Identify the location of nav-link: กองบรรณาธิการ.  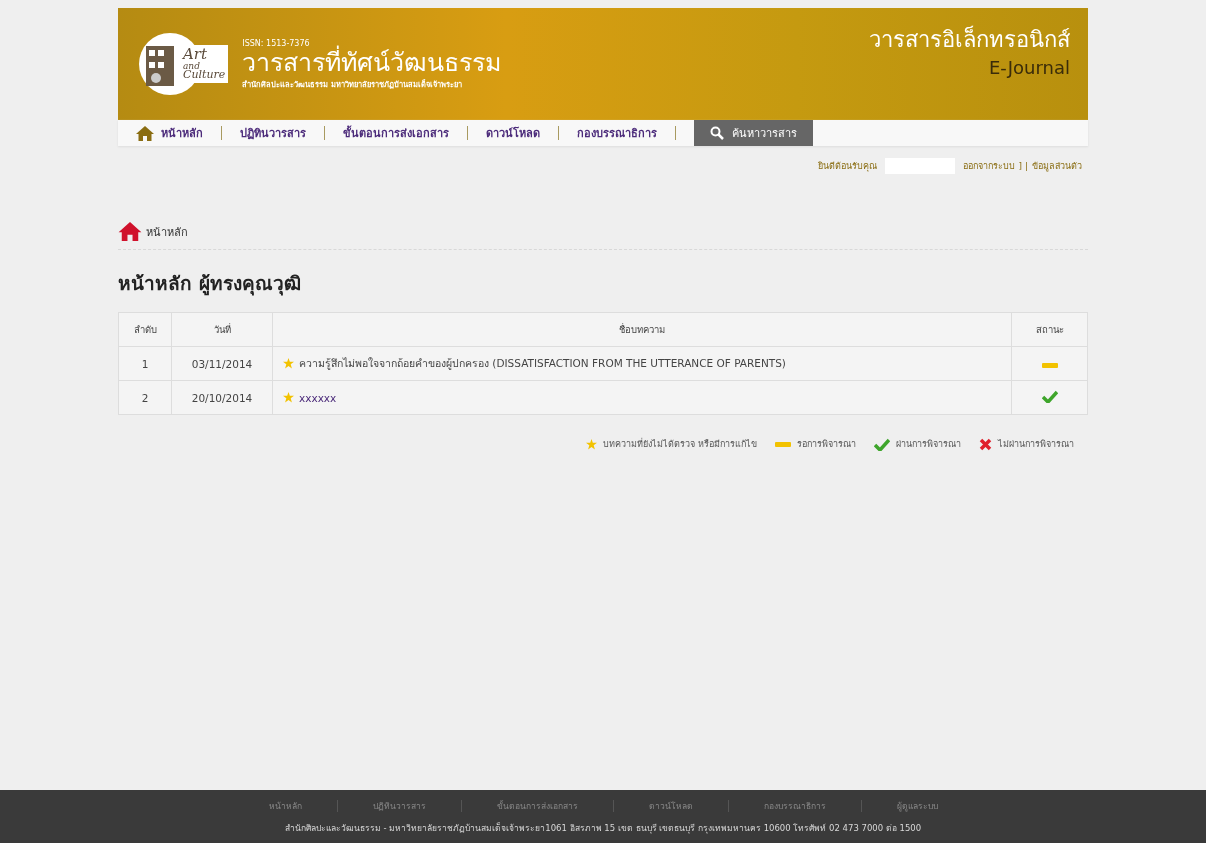
(617, 133).